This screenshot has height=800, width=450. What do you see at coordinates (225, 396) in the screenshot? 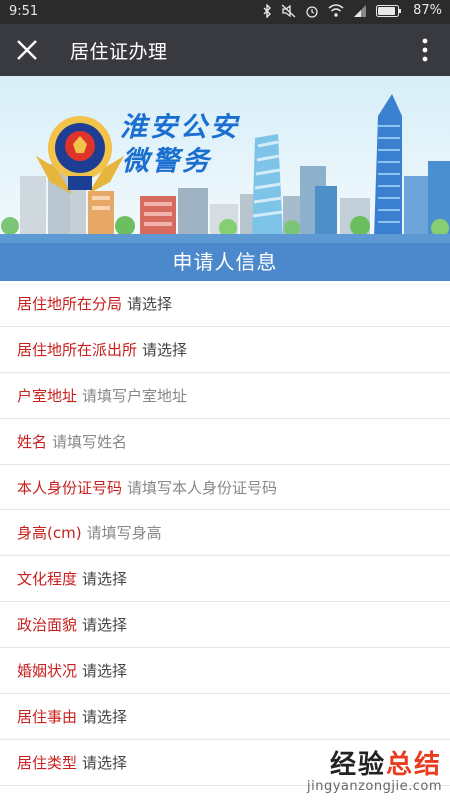
I see `form-row-address: 户室地址 请填写户室地址` at bounding box center [225, 396].